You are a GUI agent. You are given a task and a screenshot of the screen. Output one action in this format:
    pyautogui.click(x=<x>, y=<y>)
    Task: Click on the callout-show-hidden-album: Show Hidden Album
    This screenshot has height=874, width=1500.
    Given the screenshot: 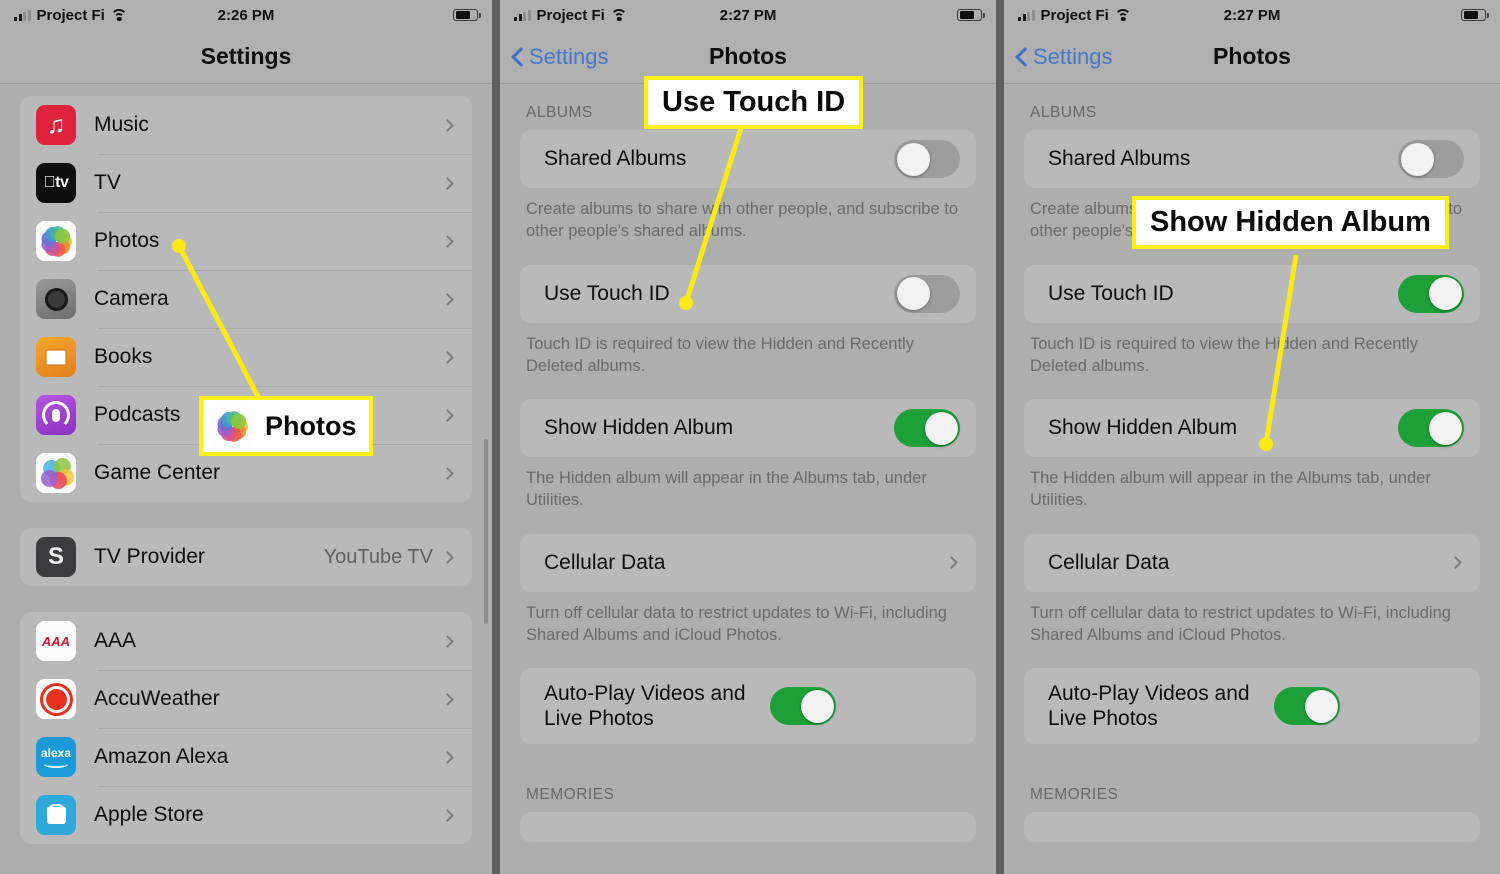 What is the action you would take?
    pyautogui.click(x=1290, y=222)
    